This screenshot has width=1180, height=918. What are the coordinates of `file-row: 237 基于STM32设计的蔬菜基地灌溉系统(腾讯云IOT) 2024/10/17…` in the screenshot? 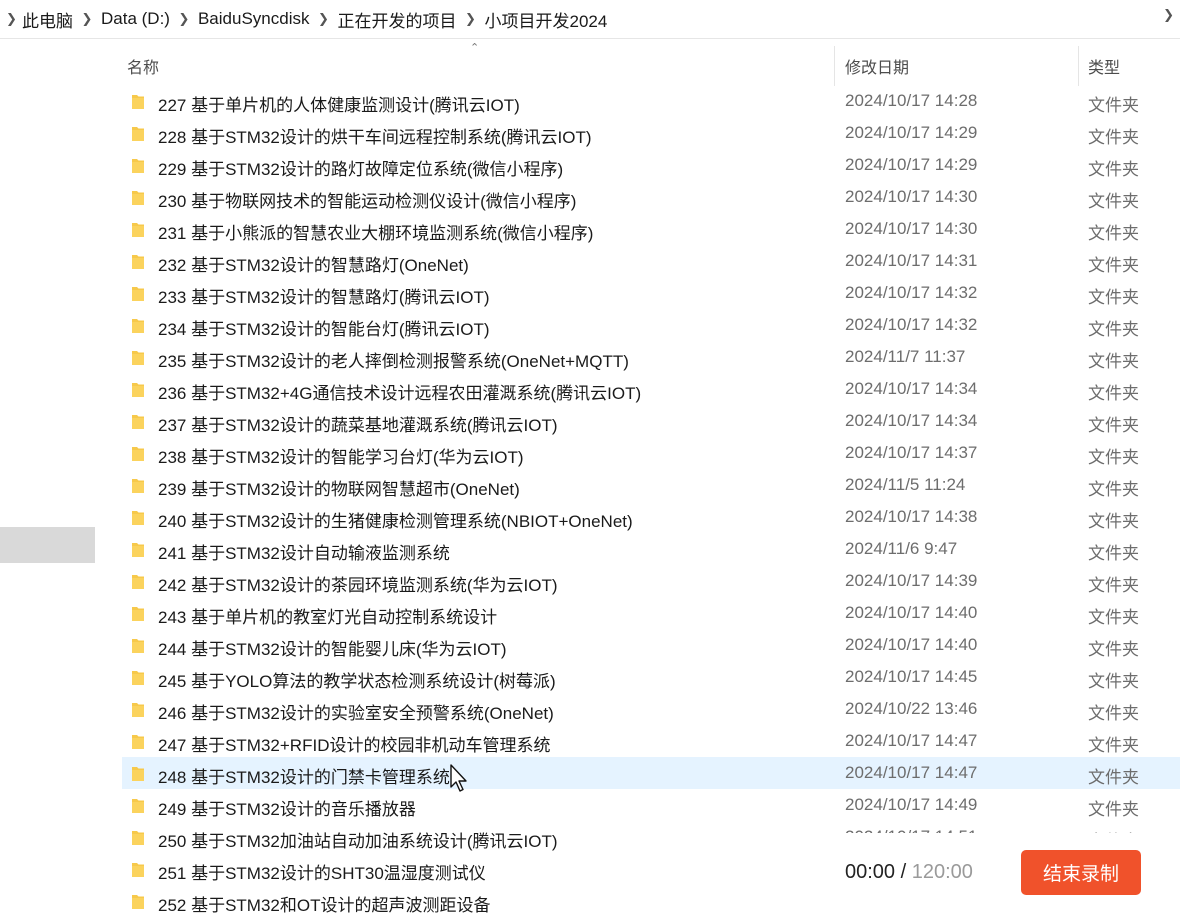 It's located at (651, 421).